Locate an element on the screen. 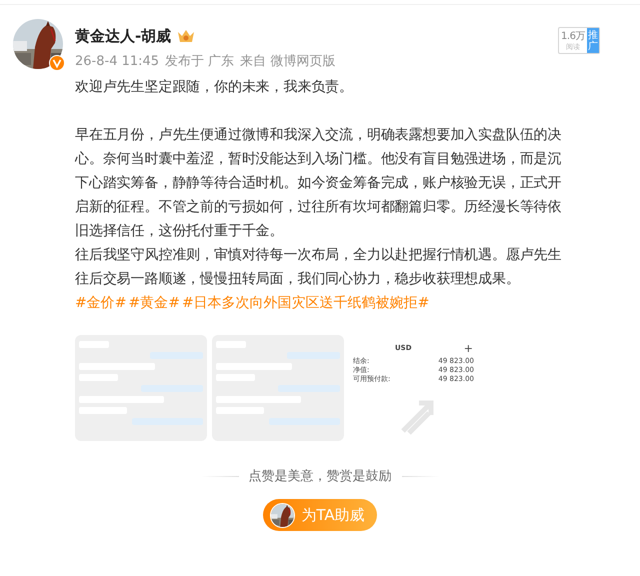 This screenshot has width=640, height=576. hashtag-link: #日本多次向外国灾区送千纸鹤被婉拒# is located at coordinates (306, 303).